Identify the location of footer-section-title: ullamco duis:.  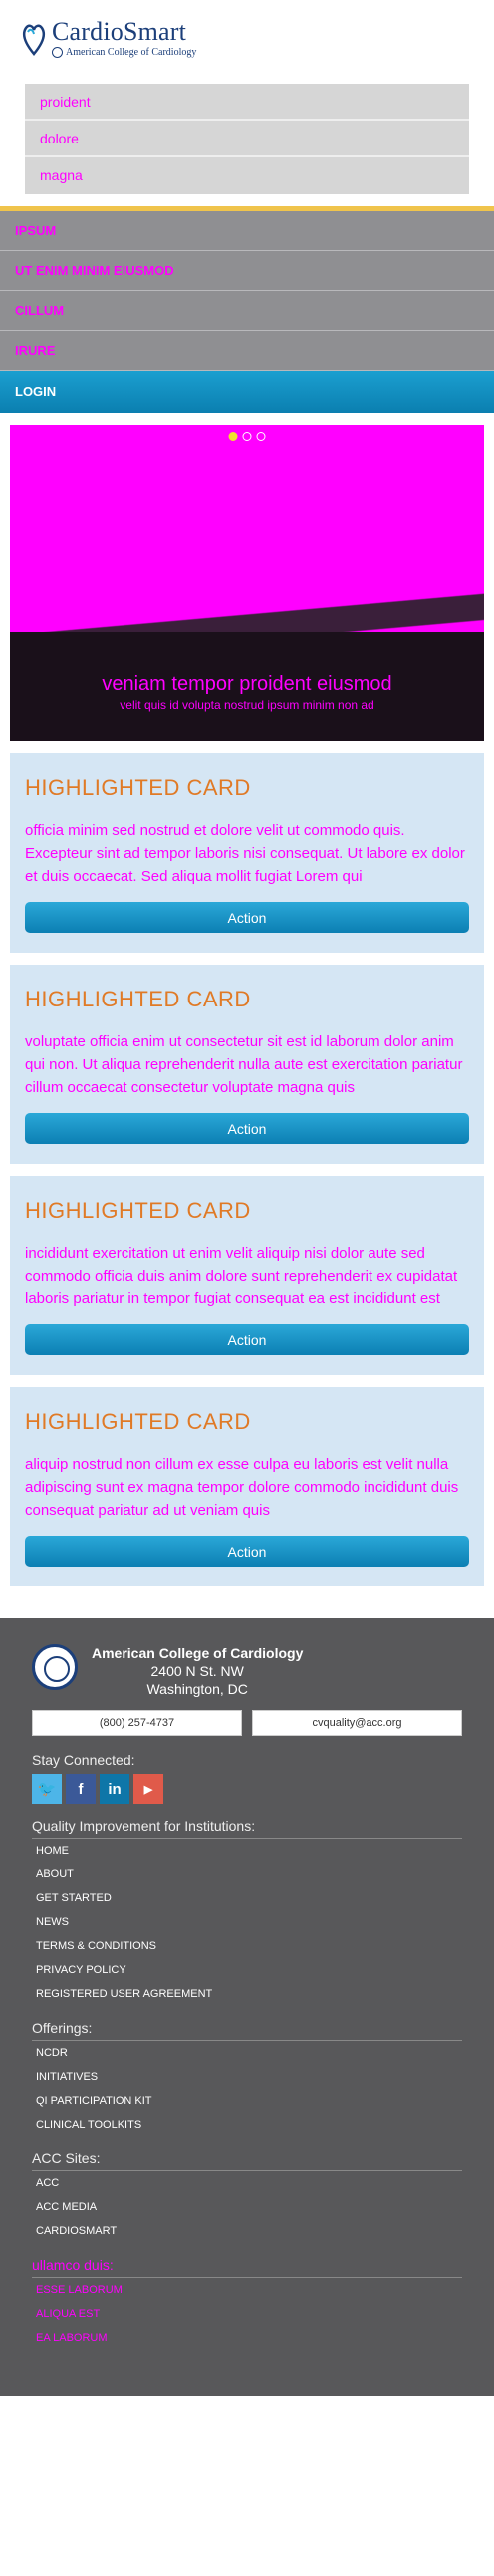
(247, 2267).